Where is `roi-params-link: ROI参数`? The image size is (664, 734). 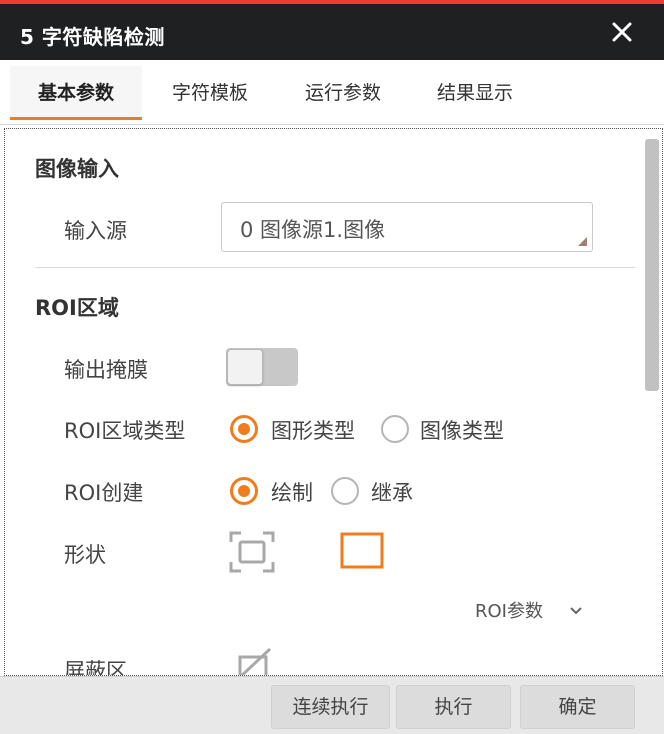
roi-params-link: ROI参数 is located at coordinates (509, 610).